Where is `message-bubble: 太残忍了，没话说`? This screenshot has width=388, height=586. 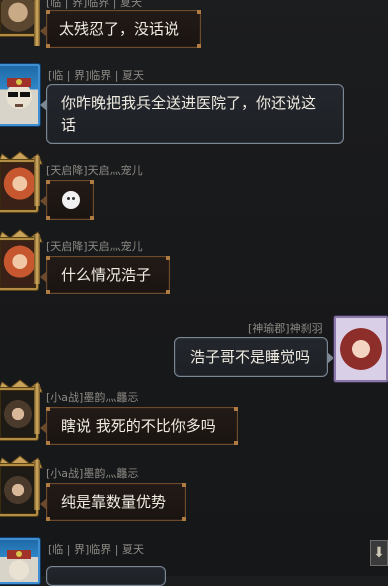
message-bubble: 太残忍了，没话说 is located at coordinates (120, 29).